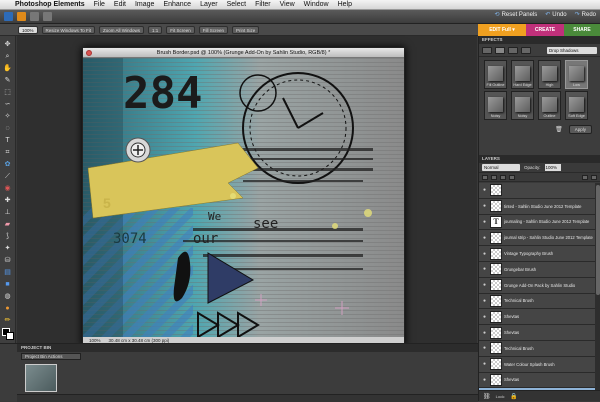  I want to click on print-size-button: Print Size, so click(245, 30).